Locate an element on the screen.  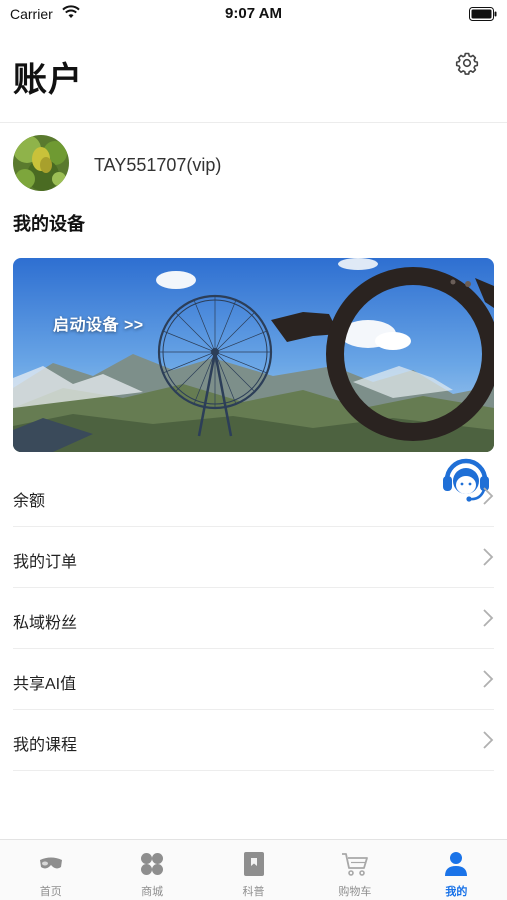
status-time: 9:07 AM is located at coordinates (253, 13).